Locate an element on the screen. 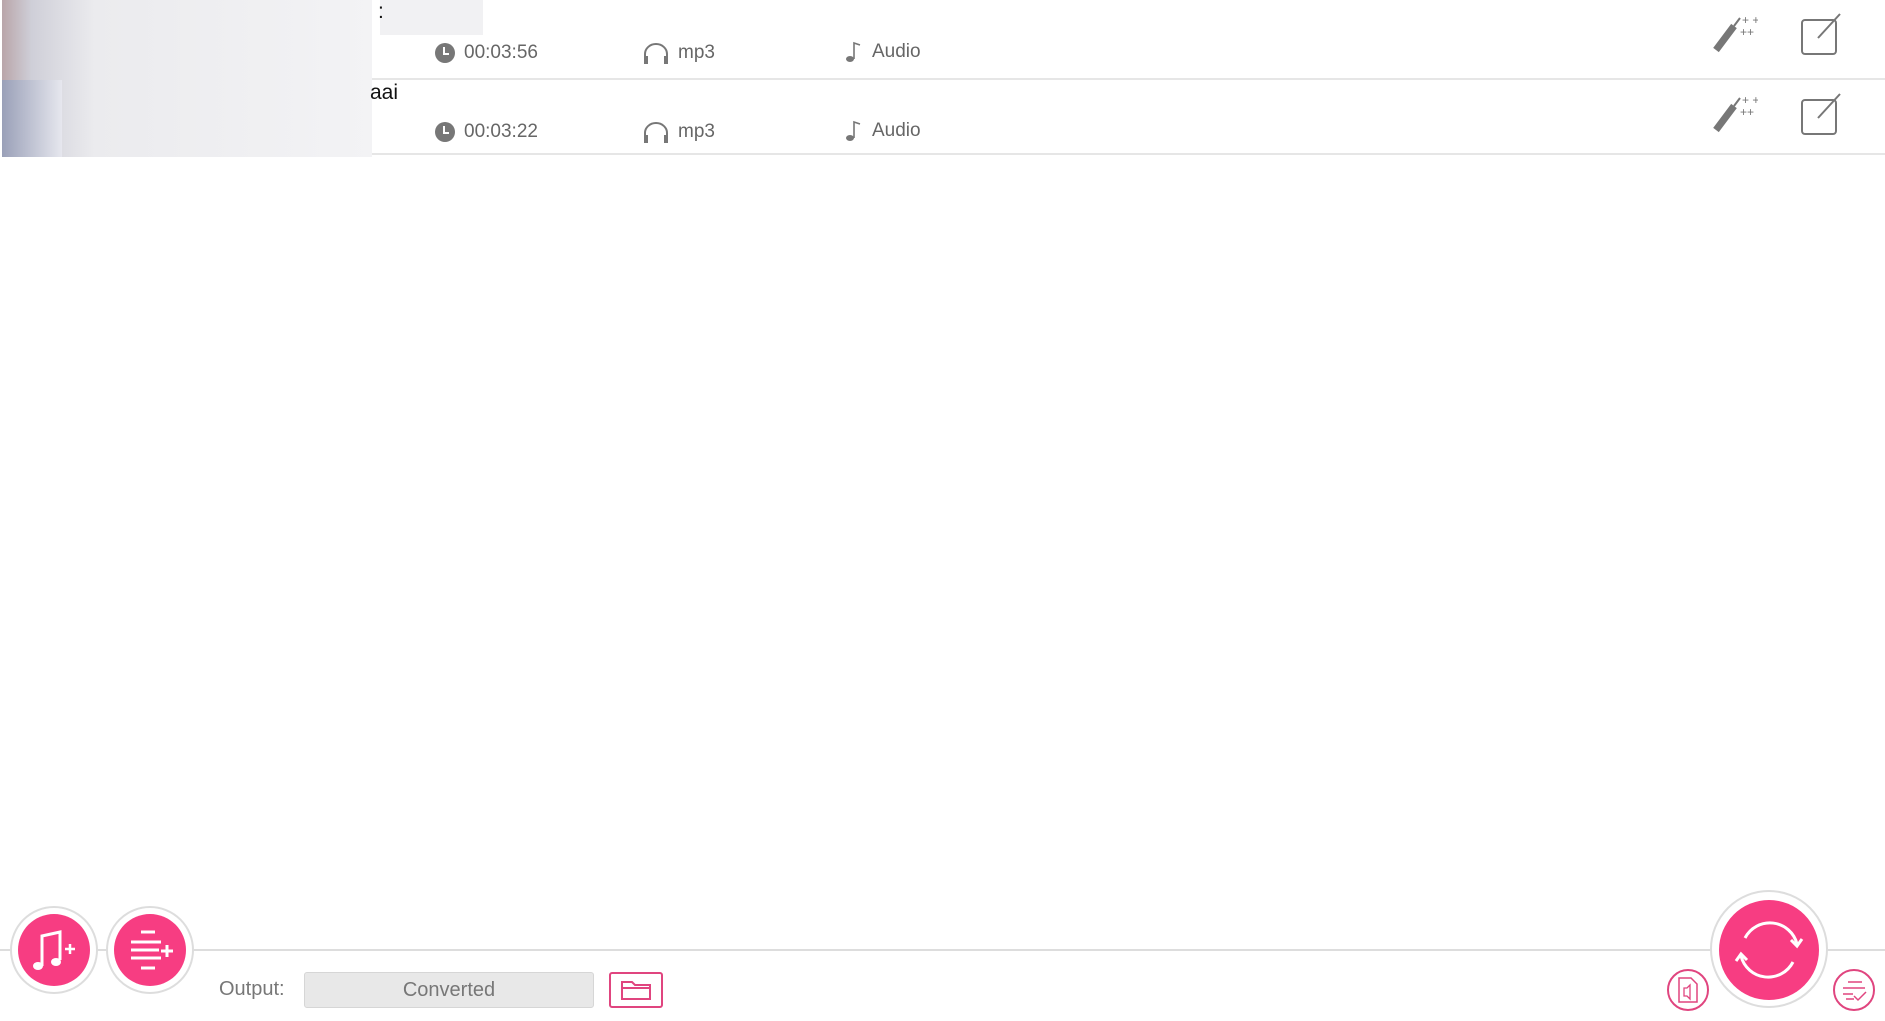  bottom-bar-divider is located at coordinates (942, 950).